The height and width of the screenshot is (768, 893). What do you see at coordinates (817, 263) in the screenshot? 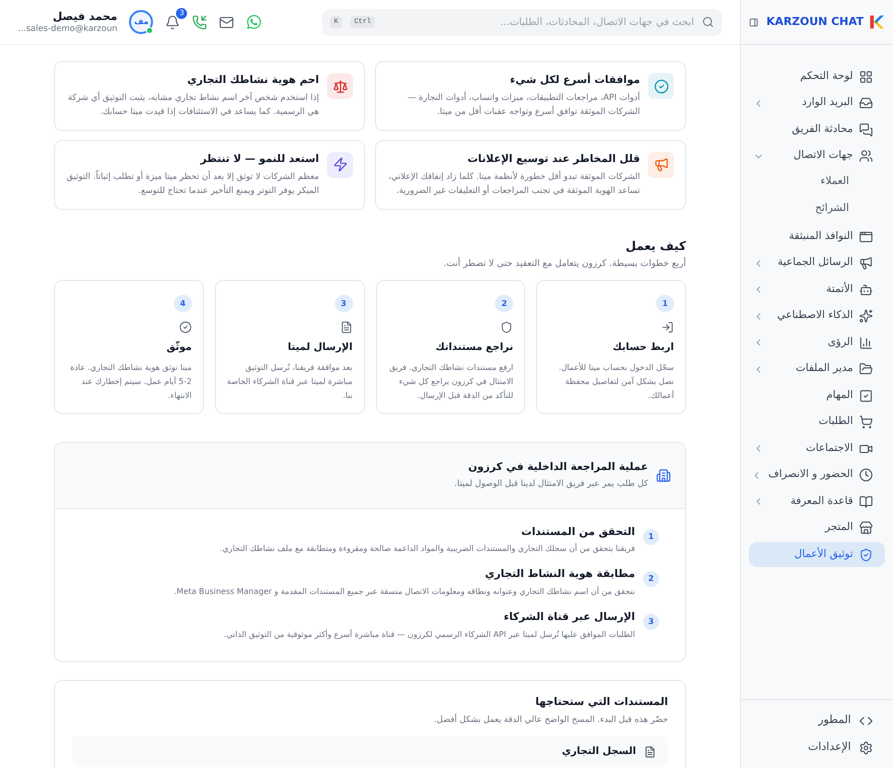
I see `sidebar-item: الرسائل الجماعية` at bounding box center [817, 263].